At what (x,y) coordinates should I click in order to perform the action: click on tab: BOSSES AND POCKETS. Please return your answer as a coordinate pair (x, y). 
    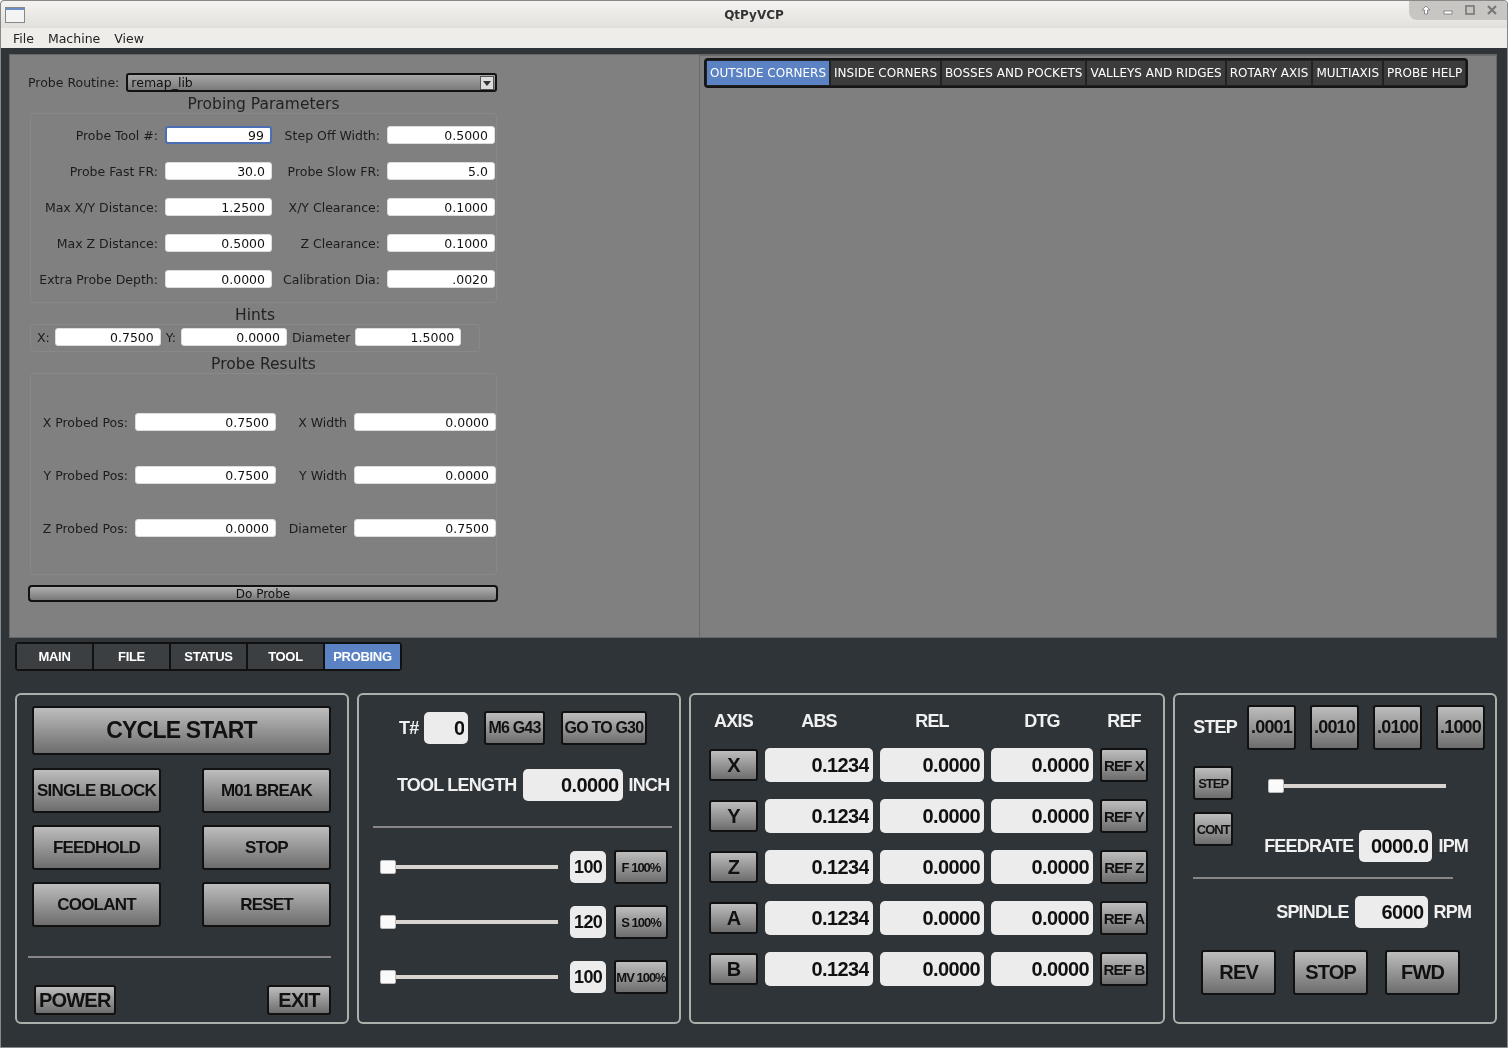
    Looking at the image, I should click on (1014, 73).